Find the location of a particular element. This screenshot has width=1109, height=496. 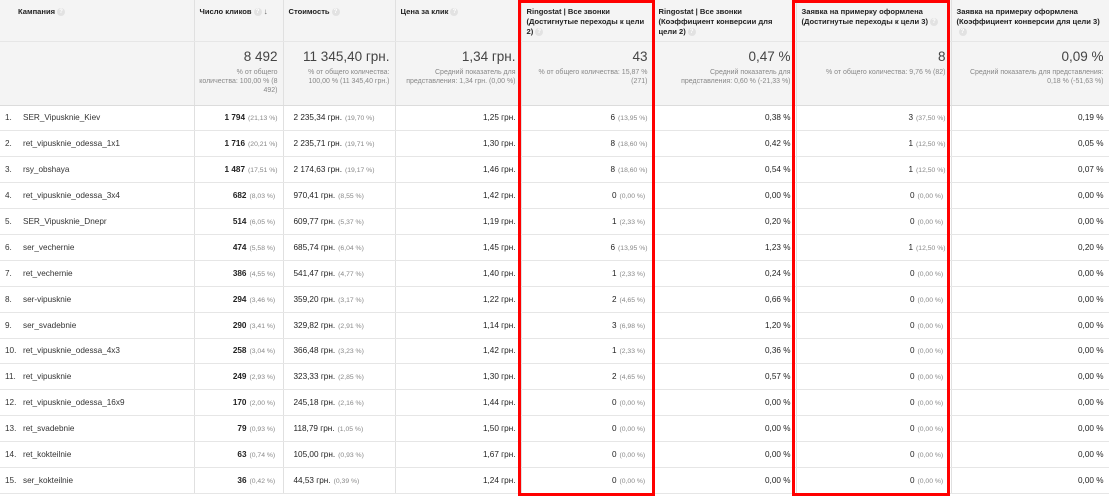

cost-percent: (19,71 %) is located at coordinates (359, 145).